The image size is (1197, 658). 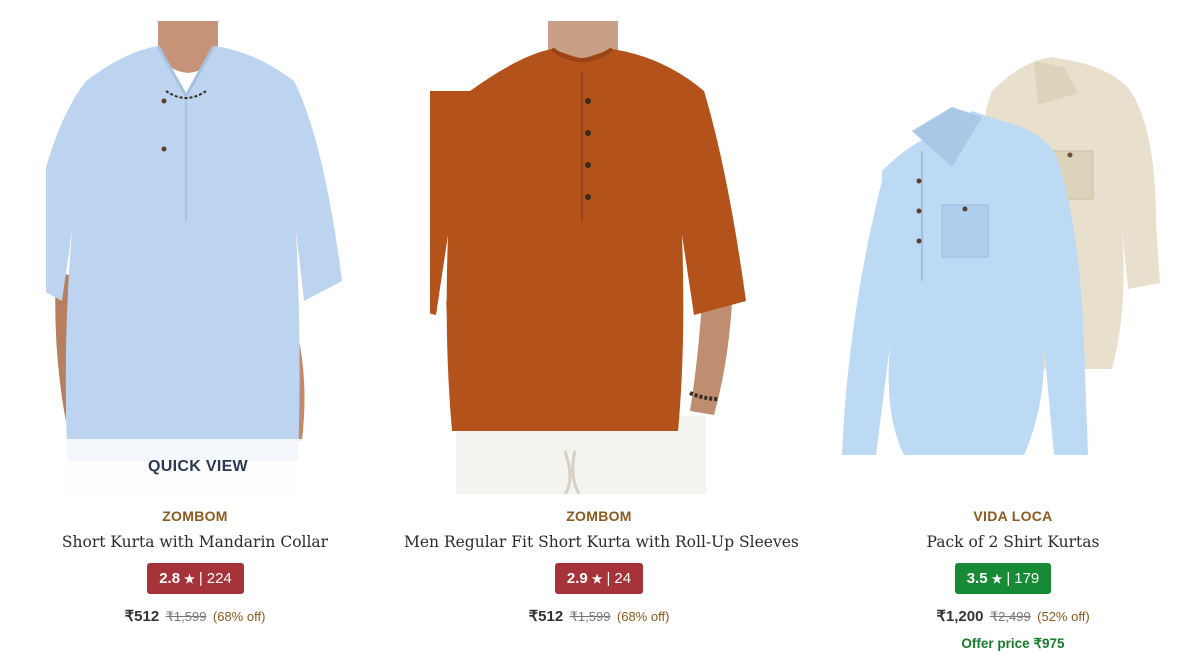 What do you see at coordinates (1063, 616) in the screenshot?
I see `discount: (52% off)` at bounding box center [1063, 616].